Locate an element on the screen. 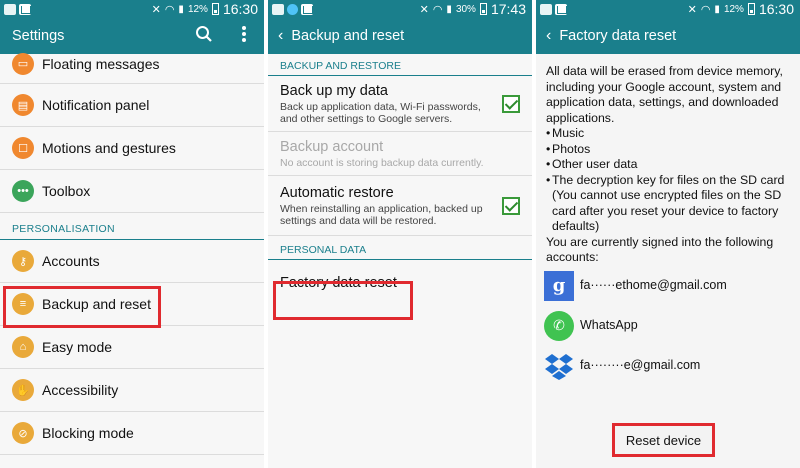 The width and height of the screenshot is (800, 468). whatsapp-icon: ✆ is located at coordinates (559, 325).